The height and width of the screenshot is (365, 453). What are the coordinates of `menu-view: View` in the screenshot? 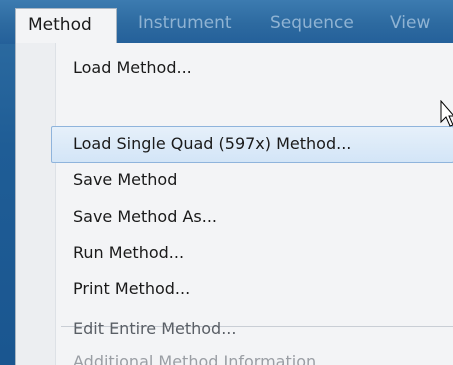 It's located at (410, 25).